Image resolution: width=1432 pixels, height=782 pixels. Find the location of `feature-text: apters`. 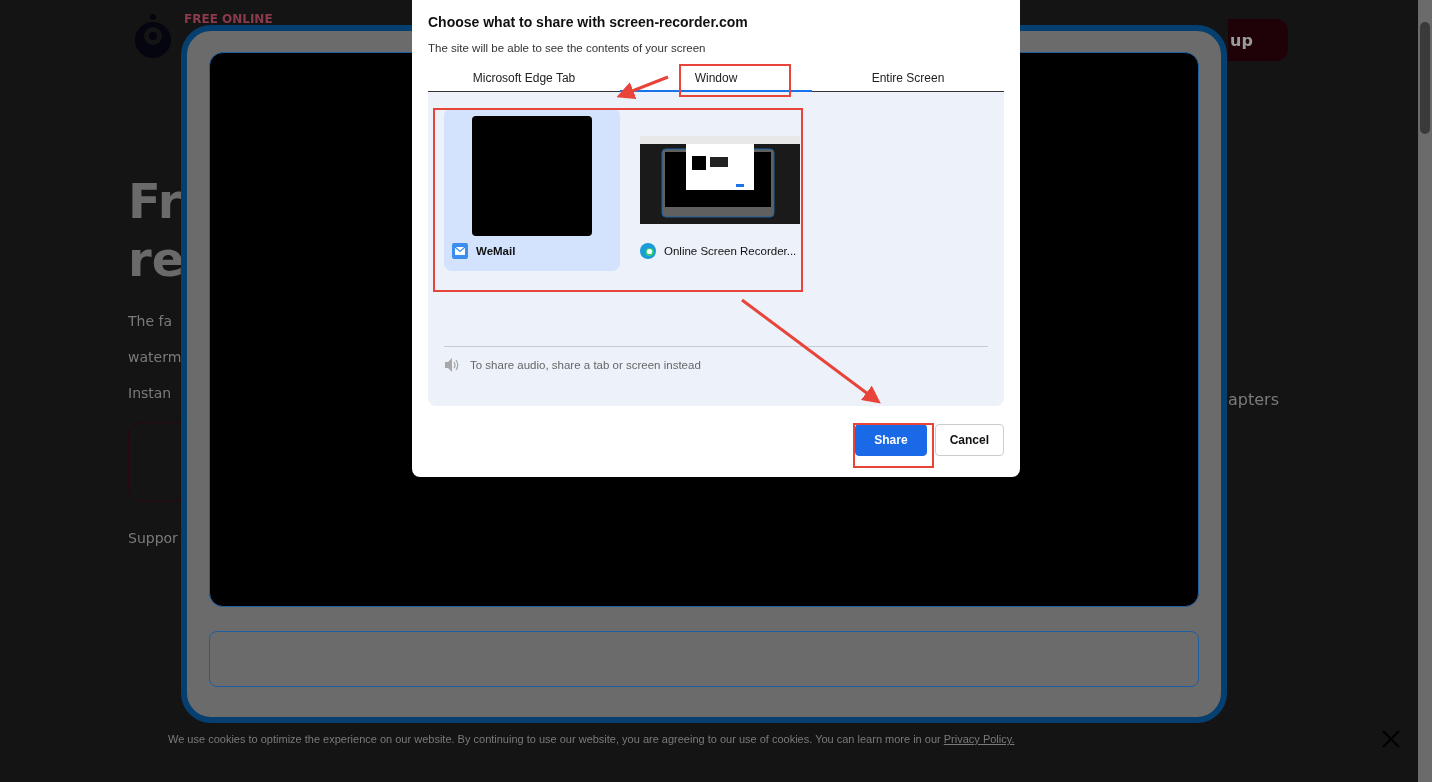

feature-text: apters is located at coordinates (1253, 399).